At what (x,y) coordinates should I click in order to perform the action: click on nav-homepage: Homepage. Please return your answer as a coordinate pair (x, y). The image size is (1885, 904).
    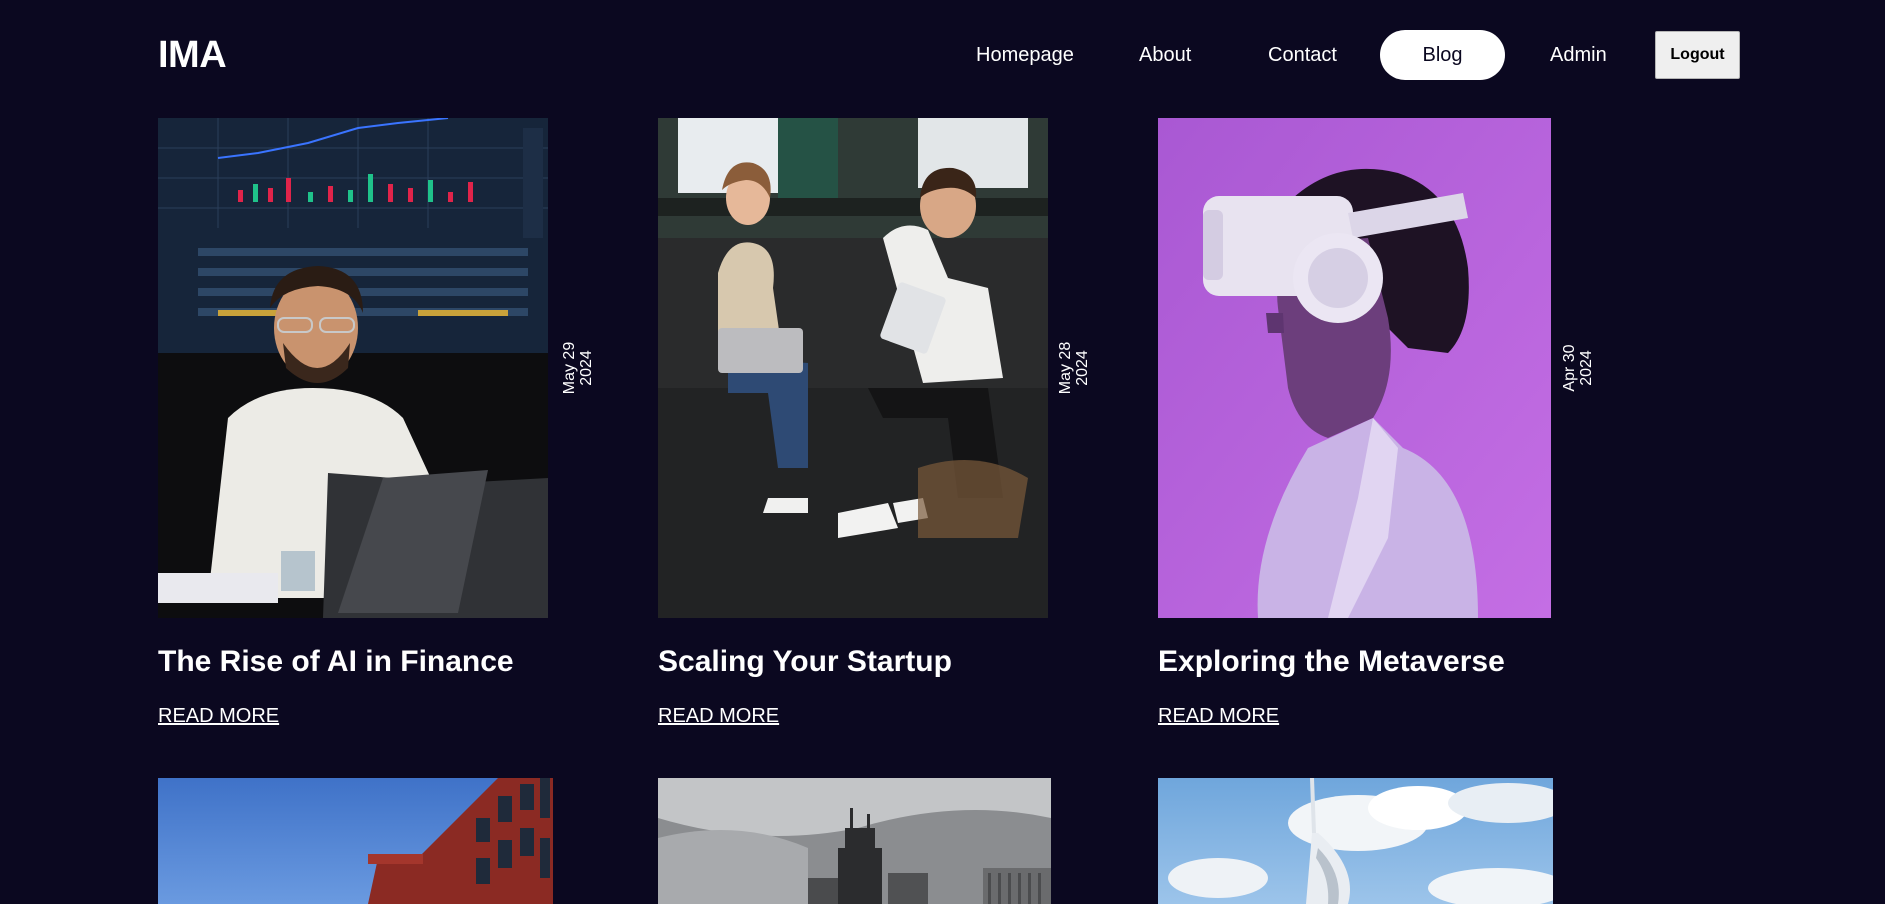
    Looking at the image, I should click on (1025, 55).